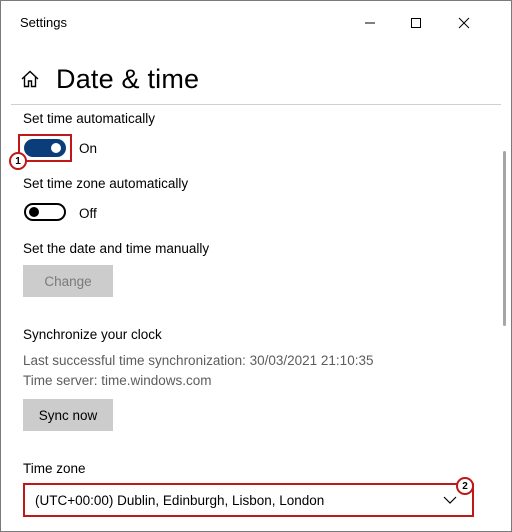 The height and width of the screenshot is (532, 512). Describe the element at coordinates (450, 500) in the screenshot. I see `chevron-down-icon` at that location.